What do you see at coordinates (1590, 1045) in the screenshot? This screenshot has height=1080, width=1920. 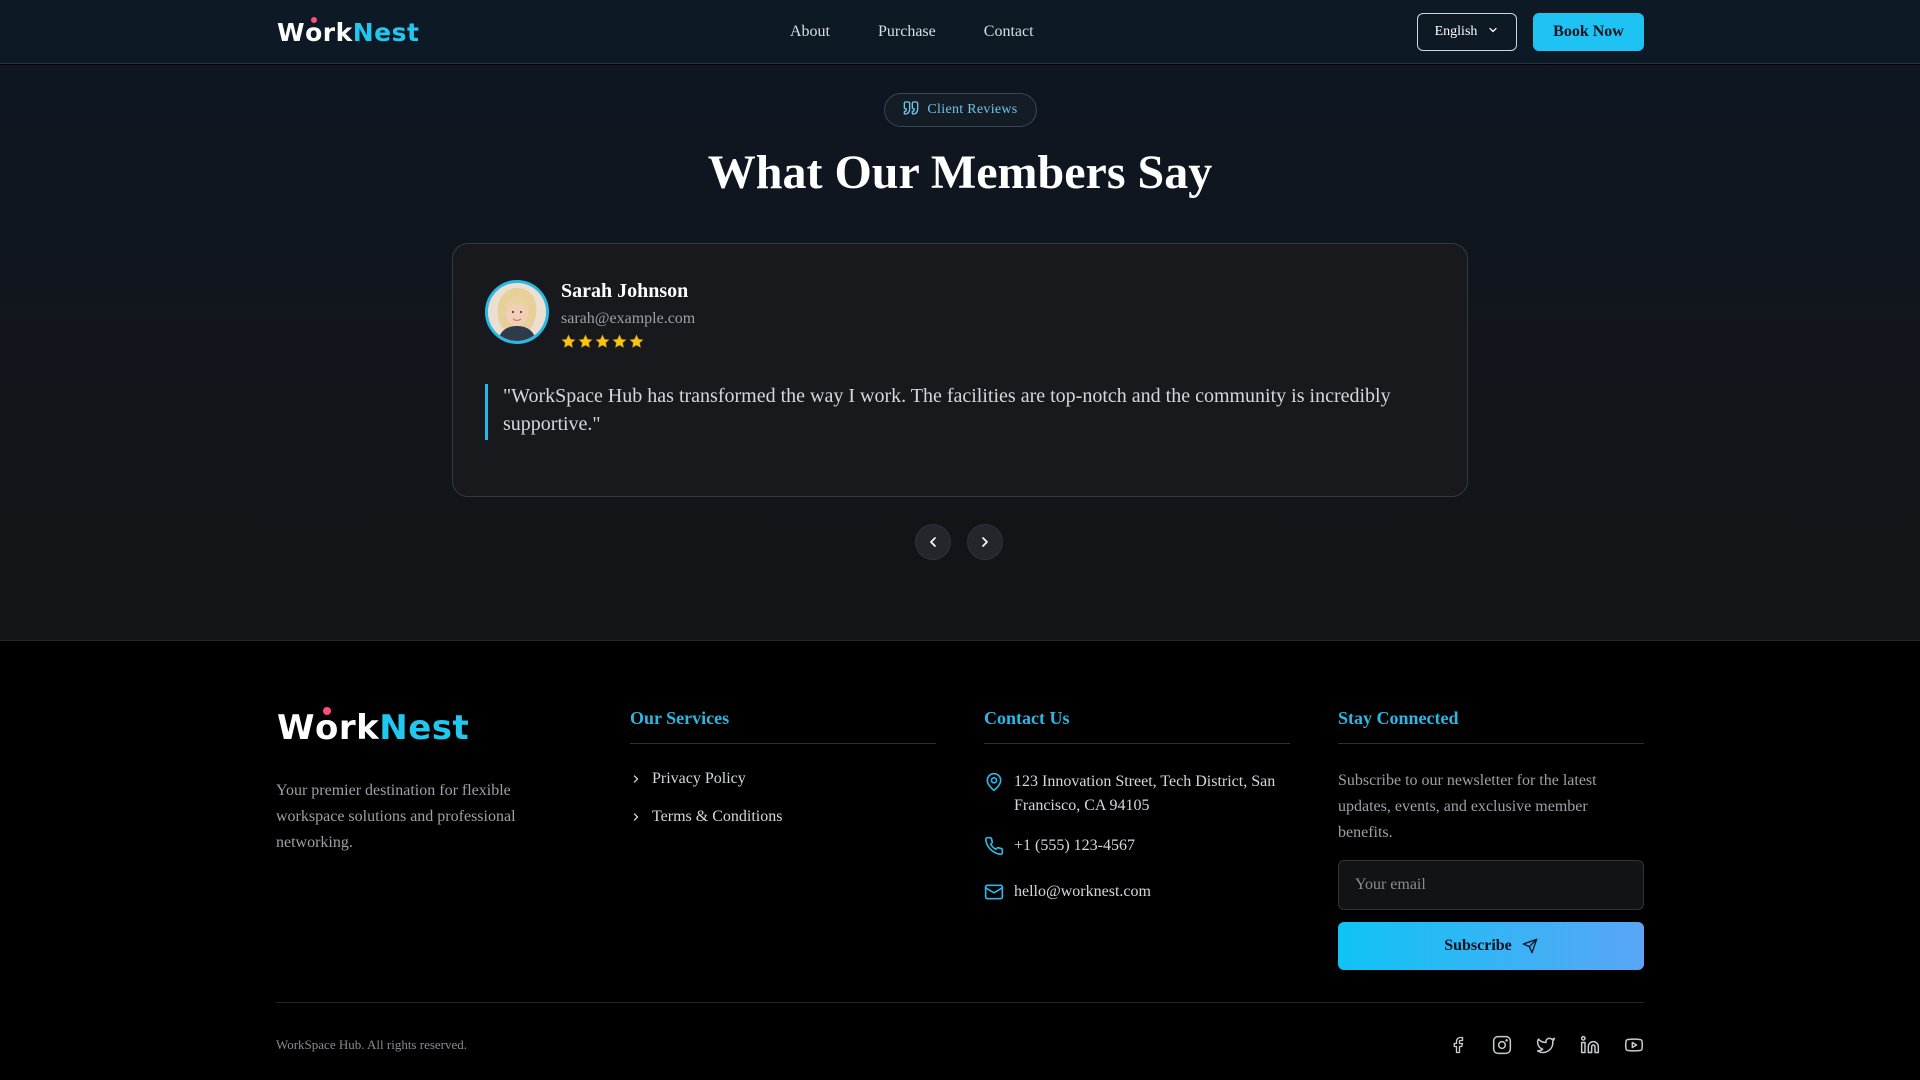 I see `linkedin-icon` at bounding box center [1590, 1045].